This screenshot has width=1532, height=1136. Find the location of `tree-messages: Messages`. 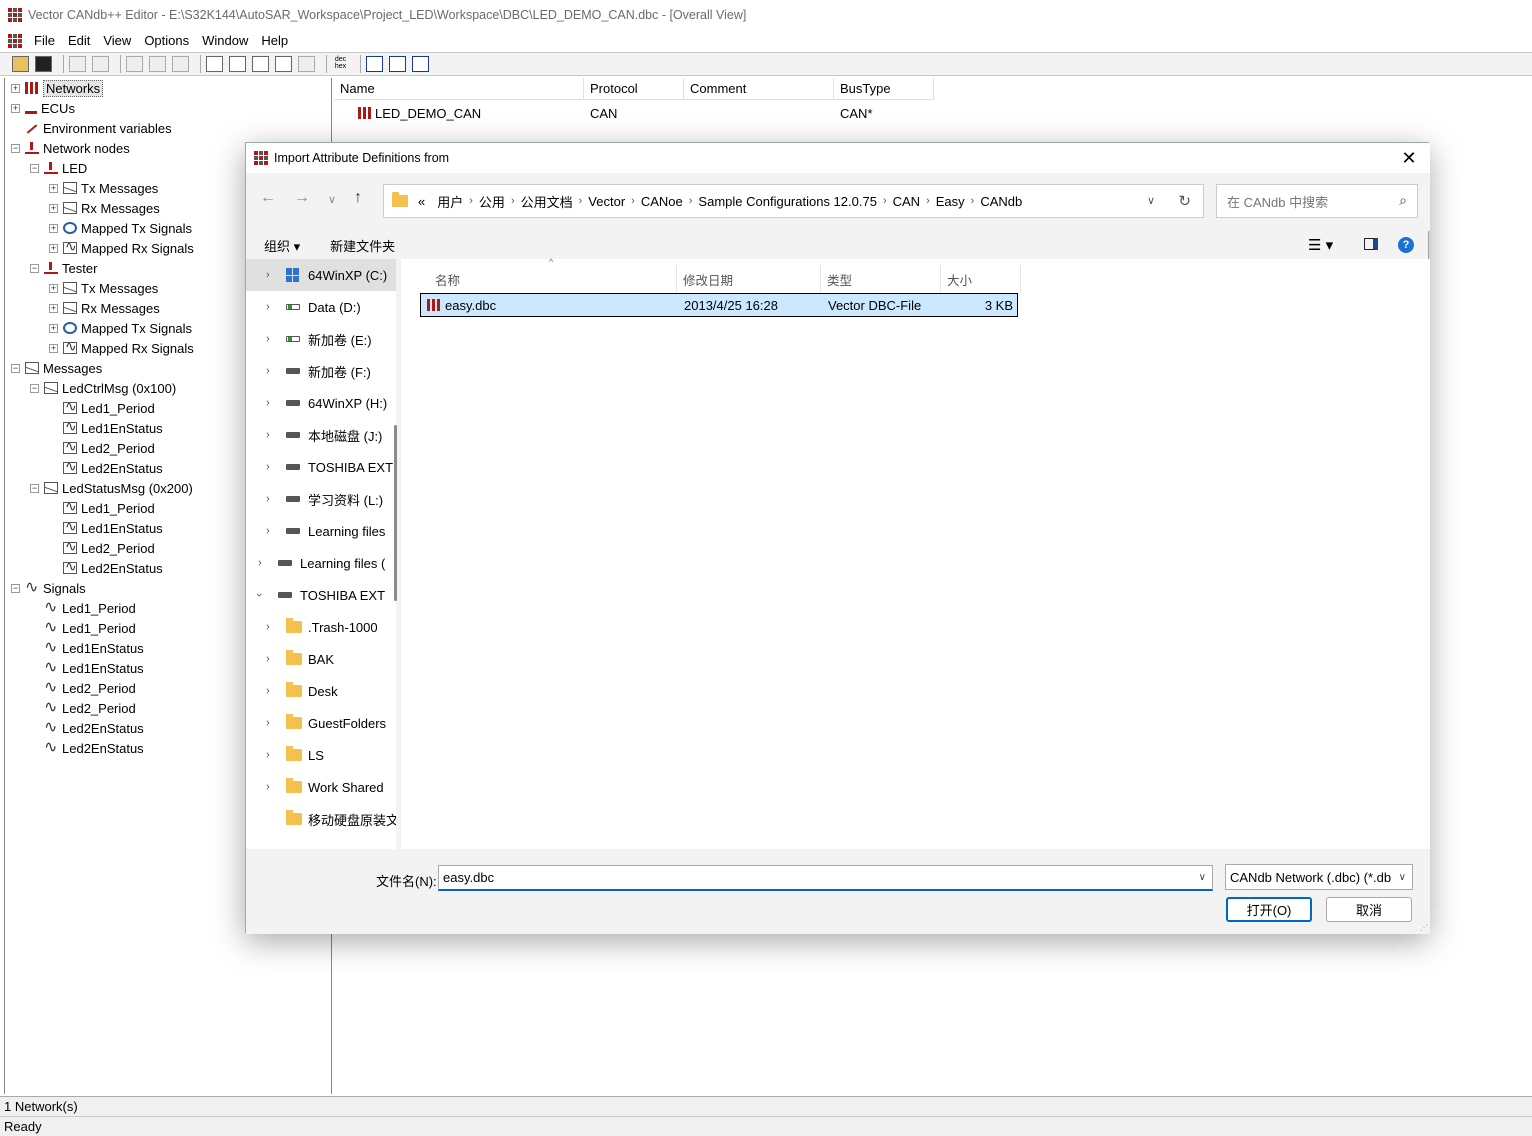

tree-messages: Messages is located at coordinates (63, 368).